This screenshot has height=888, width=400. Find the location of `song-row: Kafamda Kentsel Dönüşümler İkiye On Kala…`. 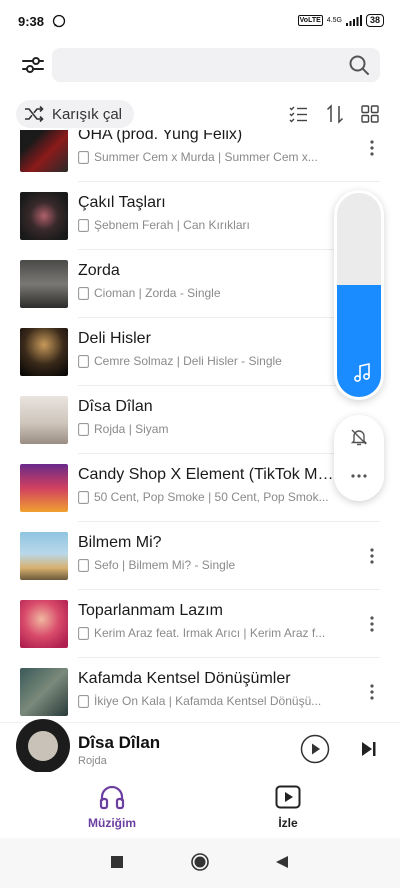

song-row: Kafamda Kentsel Dönüşümler İkiye On Kala… is located at coordinates (200, 690).